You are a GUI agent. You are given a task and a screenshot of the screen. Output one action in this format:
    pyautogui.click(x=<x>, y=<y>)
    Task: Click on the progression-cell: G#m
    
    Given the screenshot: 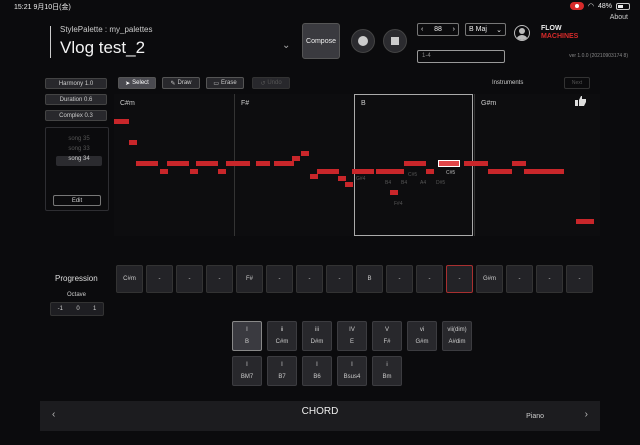 What is the action you would take?
    pyautogui.click(x=489, y=279)
    